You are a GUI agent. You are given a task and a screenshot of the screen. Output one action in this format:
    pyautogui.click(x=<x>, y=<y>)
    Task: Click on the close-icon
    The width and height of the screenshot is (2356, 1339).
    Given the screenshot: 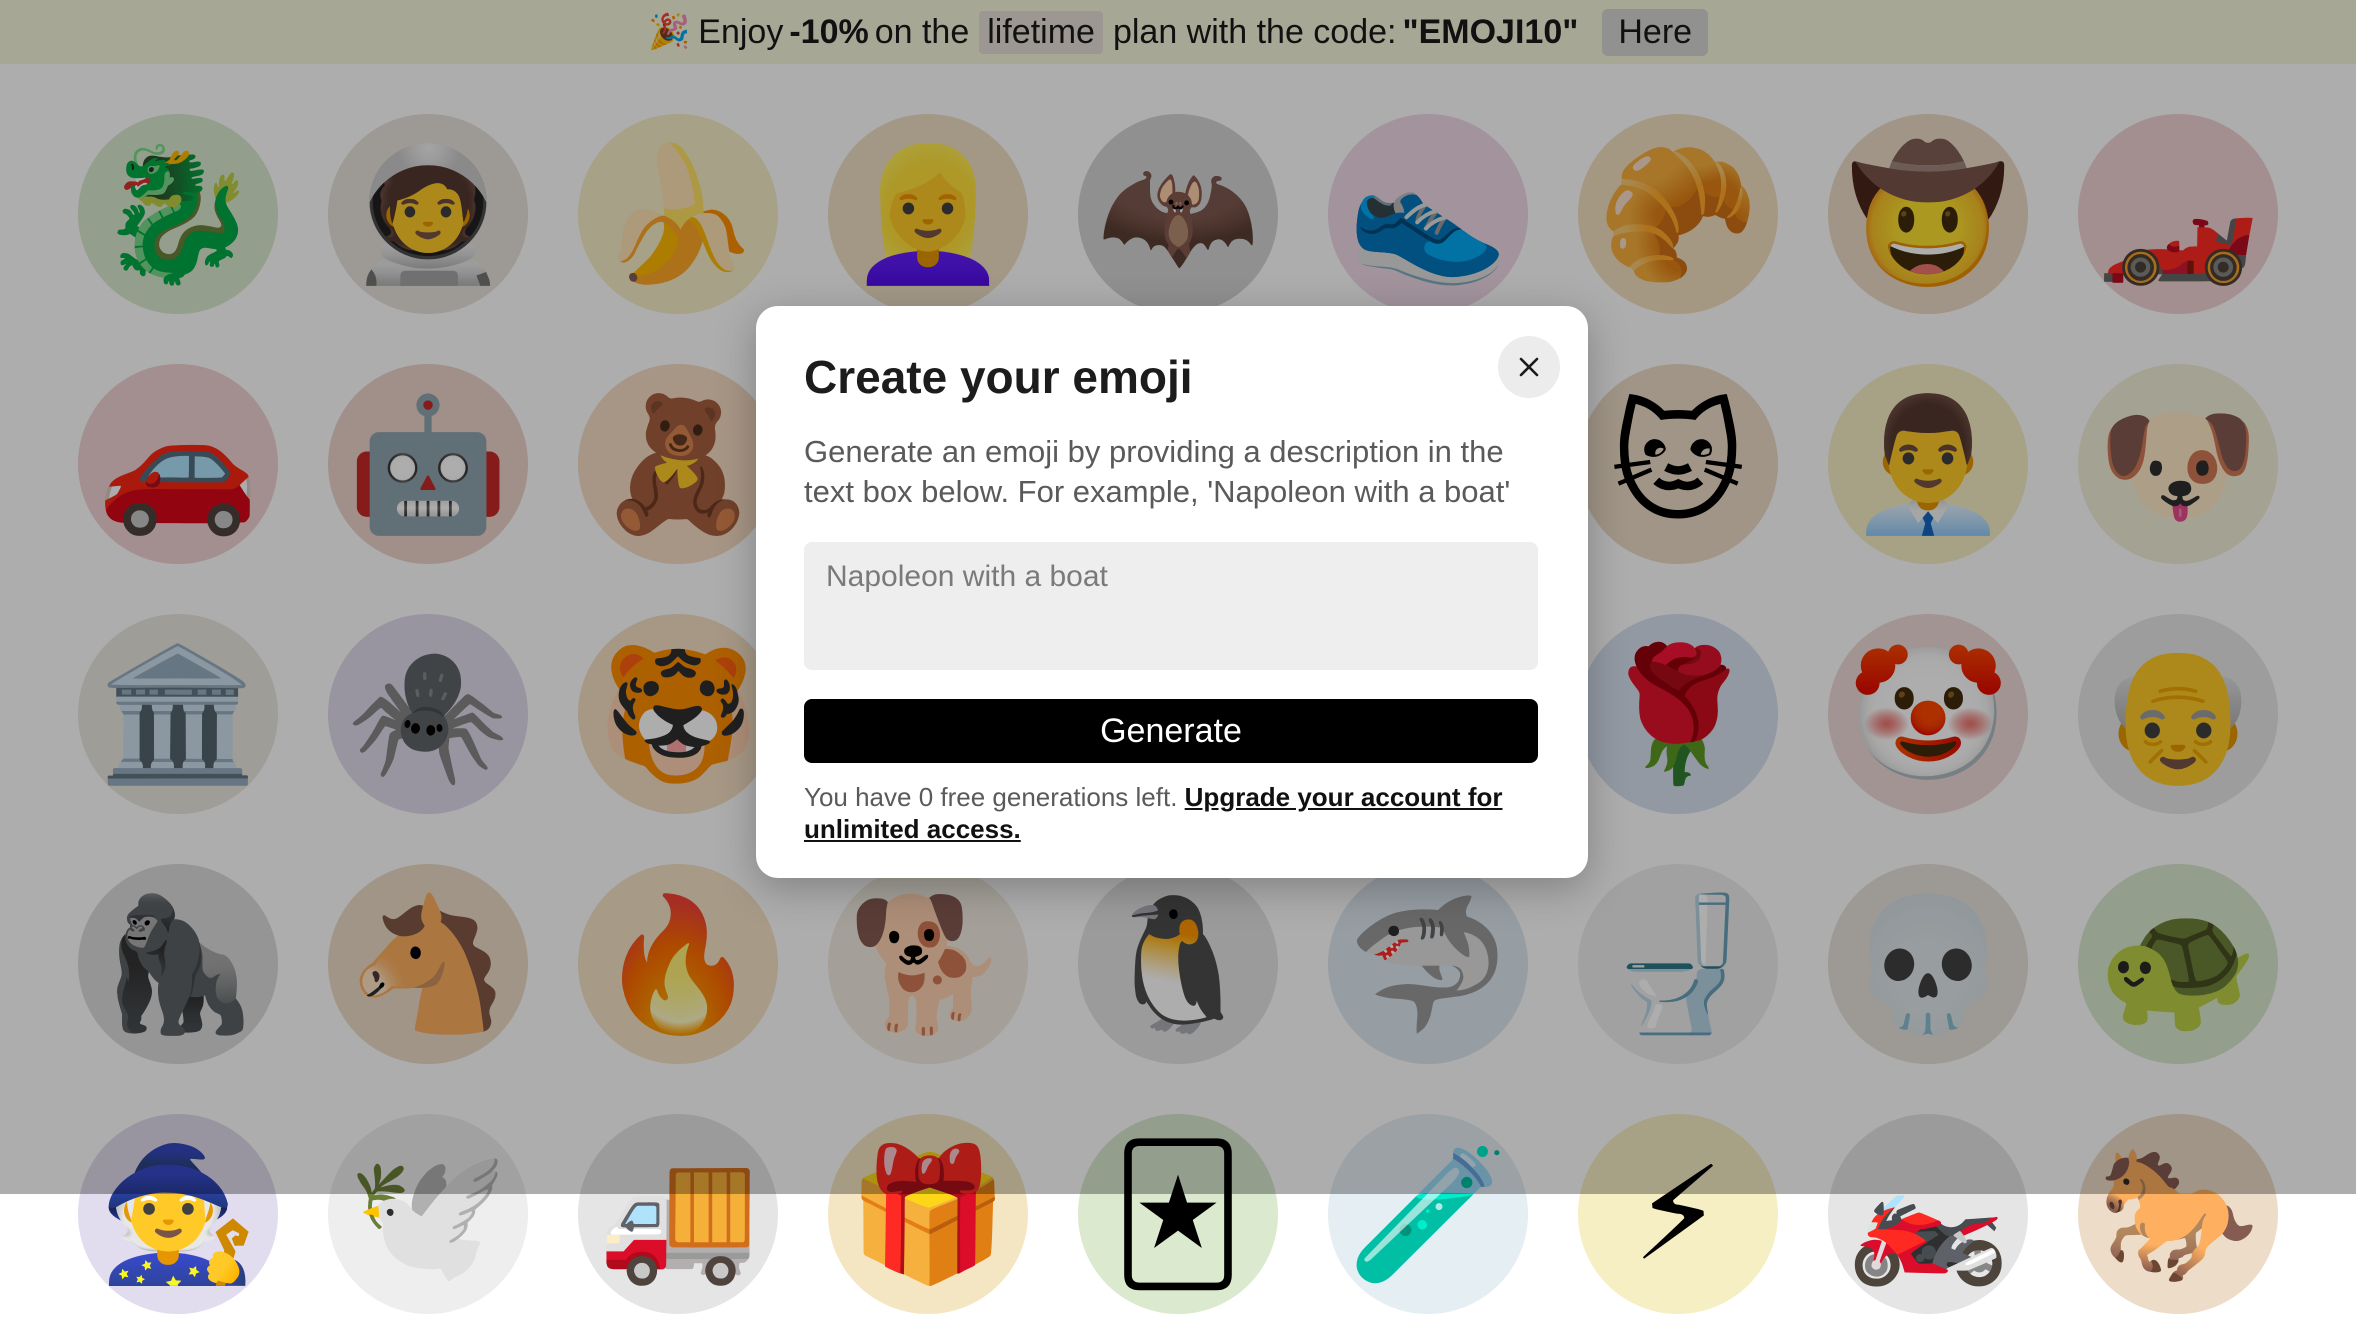 What is the action you would take?
    pyautogui.click(x=1529, y=367)
    